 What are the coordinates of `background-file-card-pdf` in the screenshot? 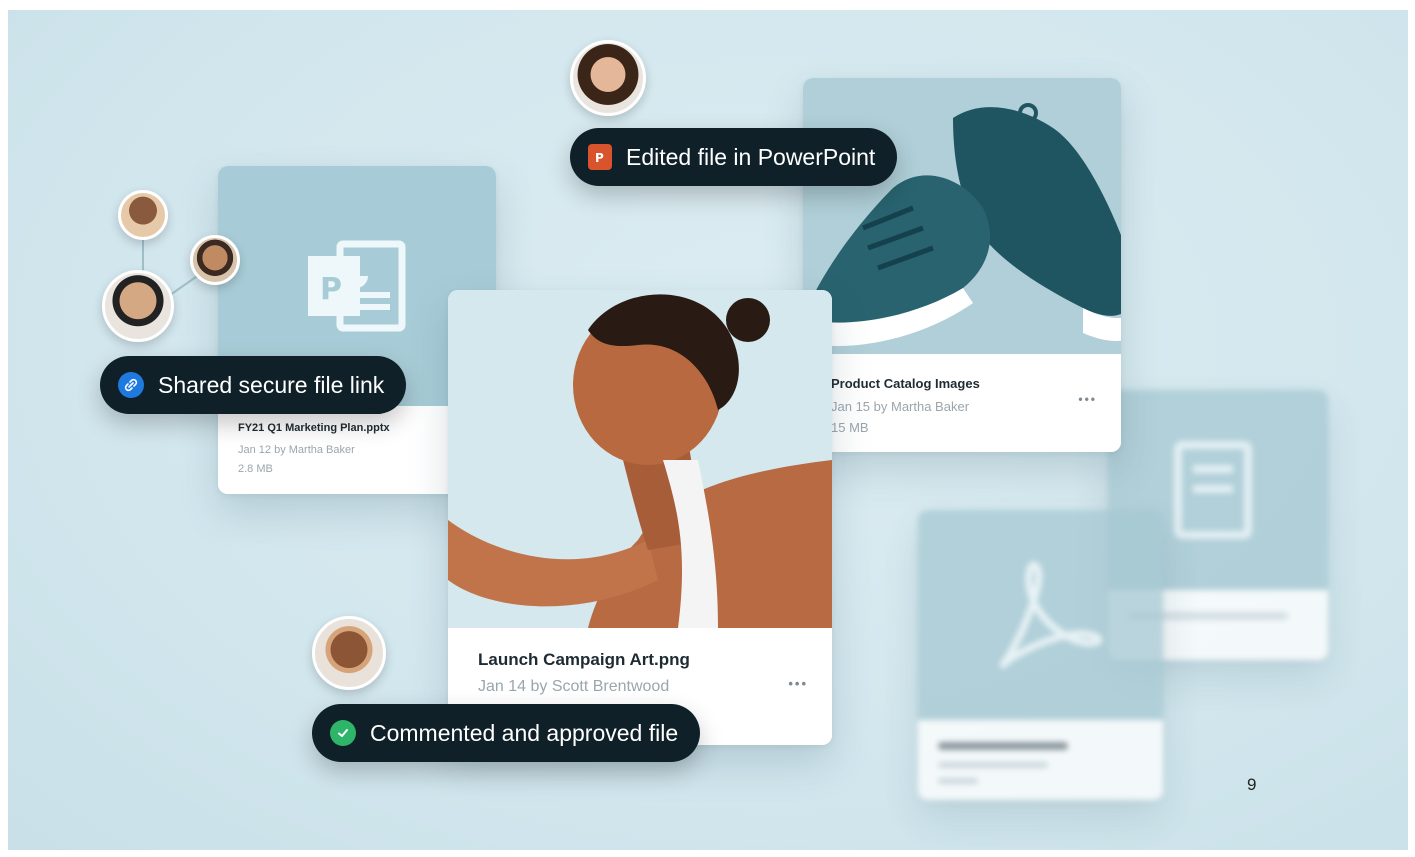 It's located at (1040, 655).